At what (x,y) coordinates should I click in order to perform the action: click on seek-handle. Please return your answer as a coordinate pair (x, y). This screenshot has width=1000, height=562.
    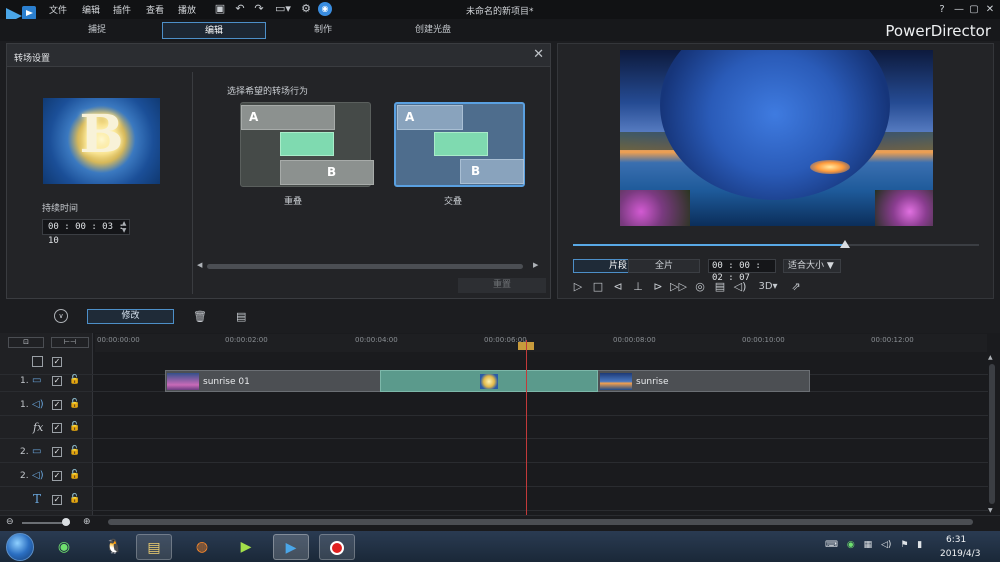
    Looking at the image, I should click on (845, 244).